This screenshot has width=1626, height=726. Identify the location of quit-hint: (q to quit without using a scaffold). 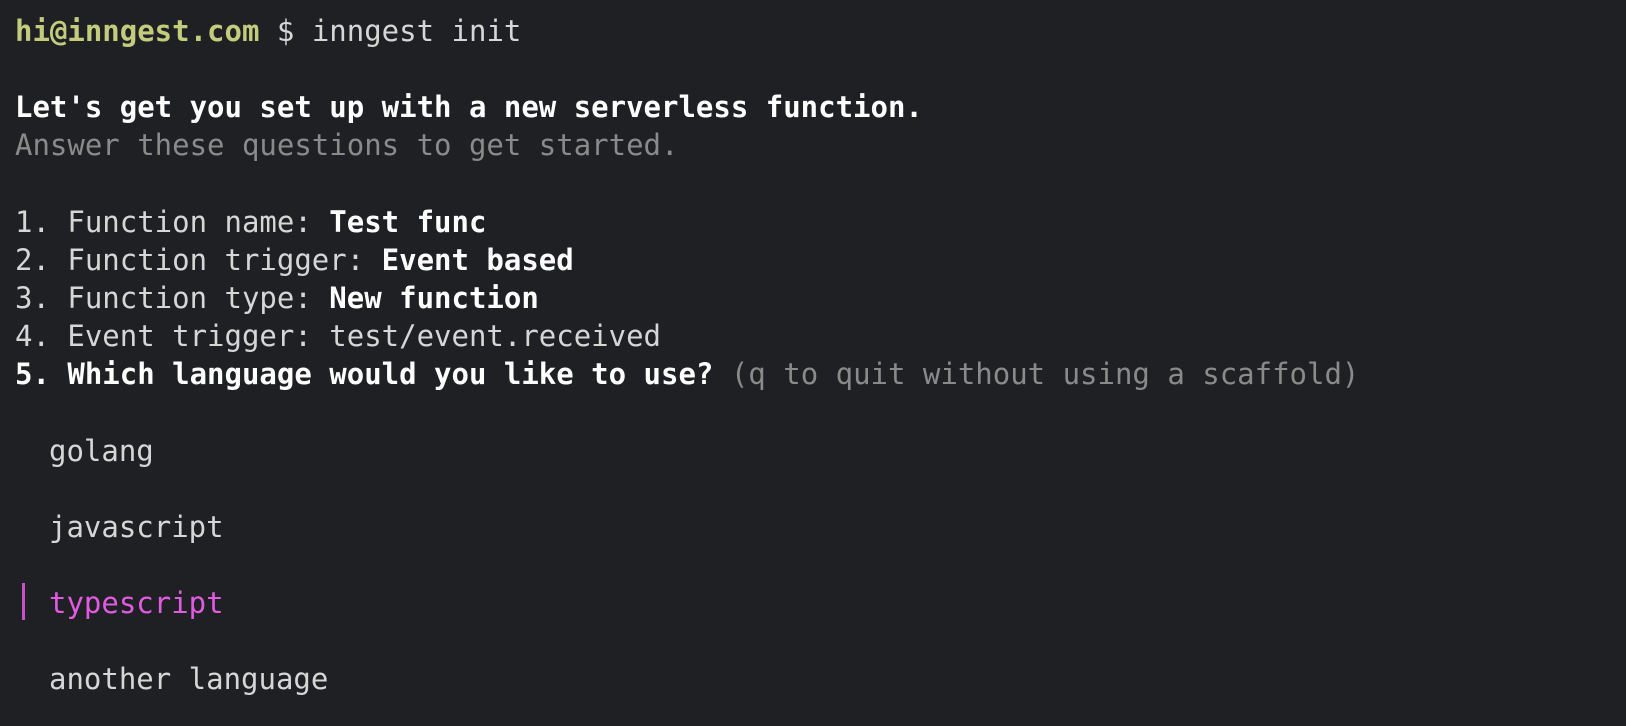
(1036, 374).